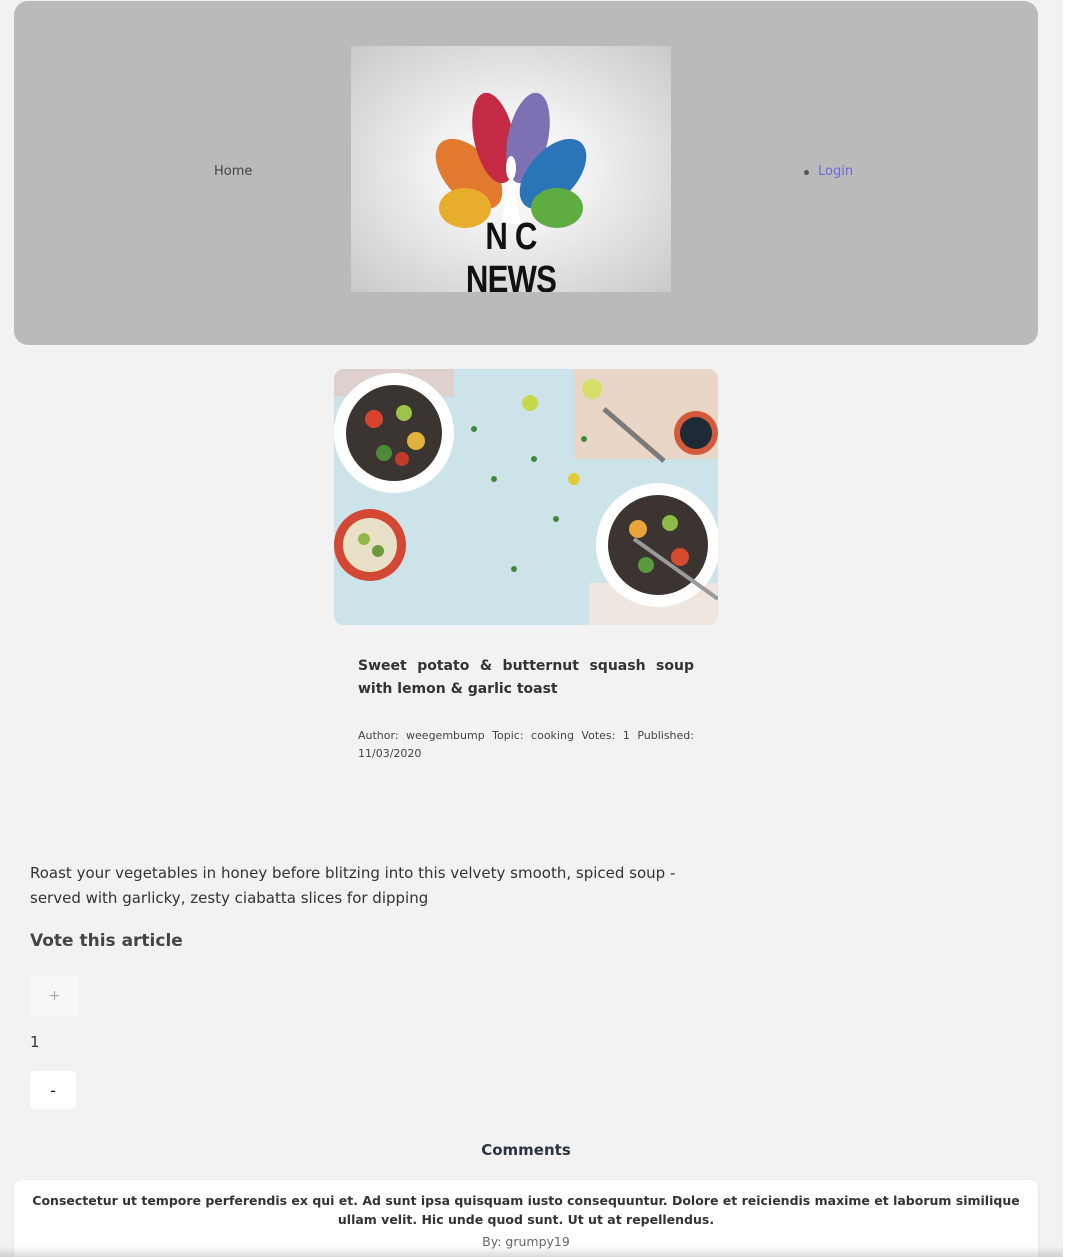 This screenshot has height=1257, width=1070. I want to click on bottom-fade, so click(535, 1251).